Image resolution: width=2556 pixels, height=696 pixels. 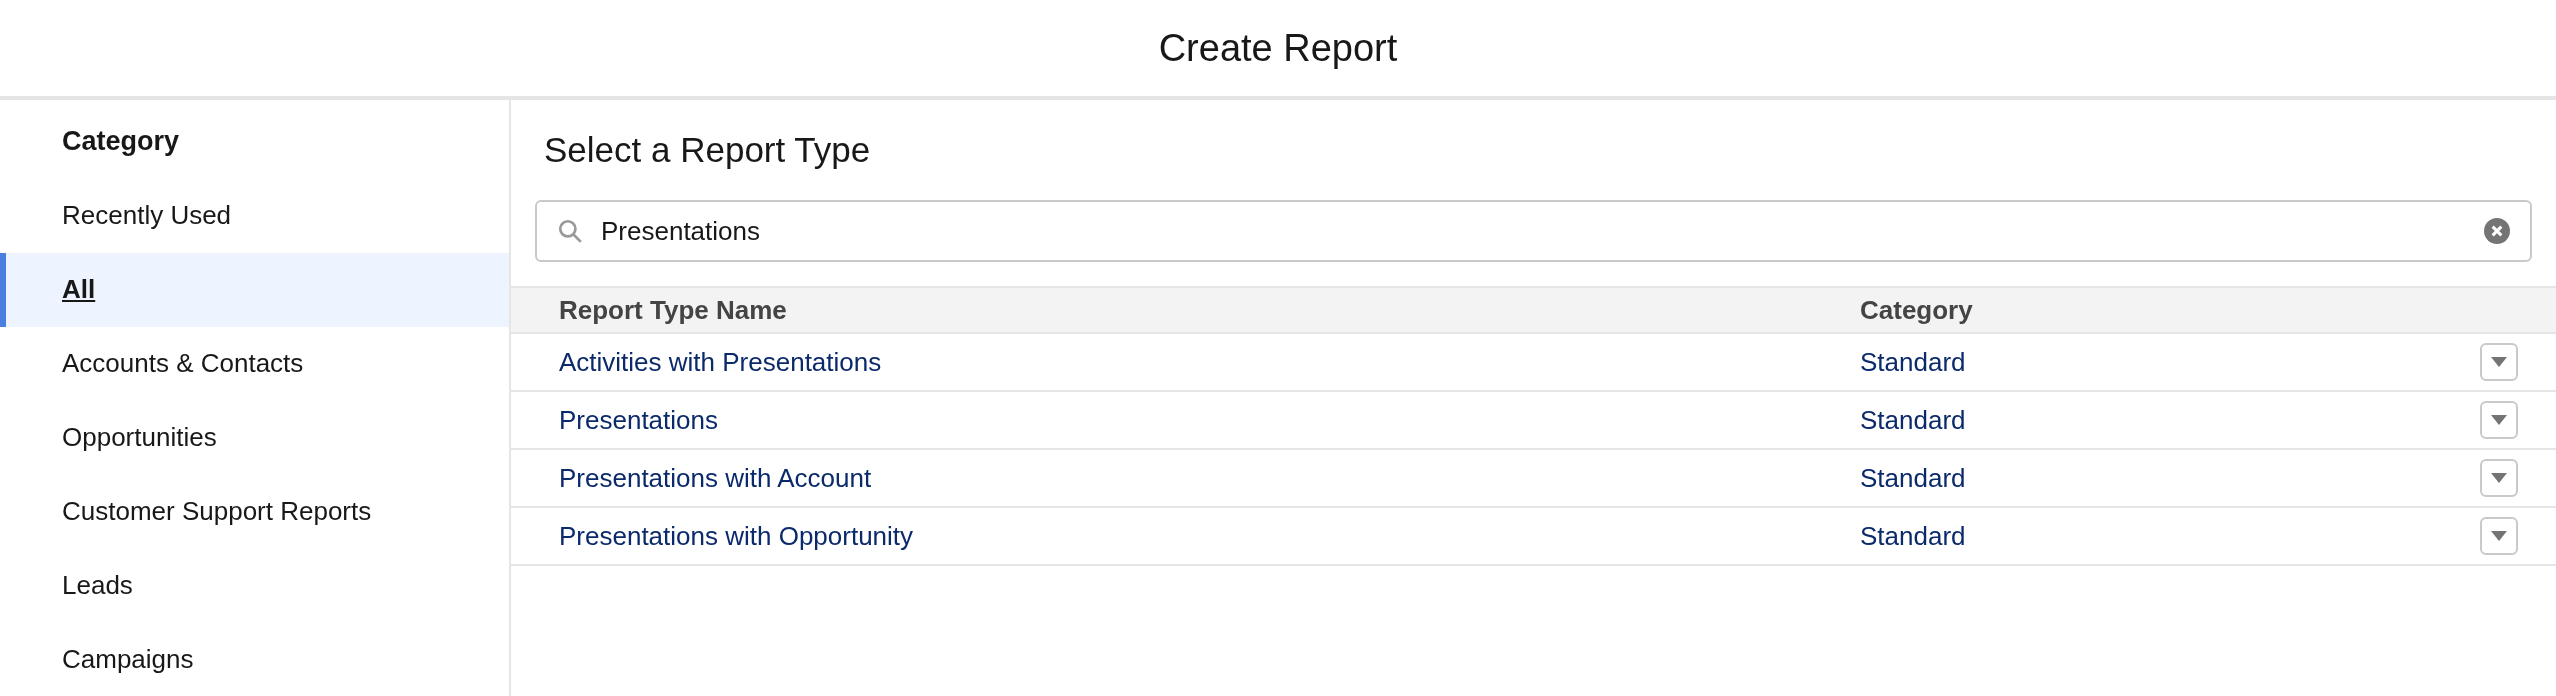 I want to click on sidebar-item: Accounts & Contacts, so click(x=254, y=363).